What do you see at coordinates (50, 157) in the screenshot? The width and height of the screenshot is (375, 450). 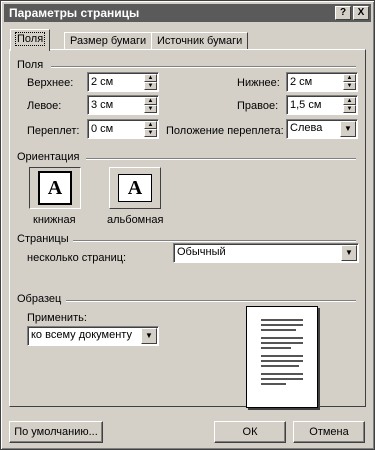 I see `orientation-group-title: Ориентация` at bounding box center [50, 157].